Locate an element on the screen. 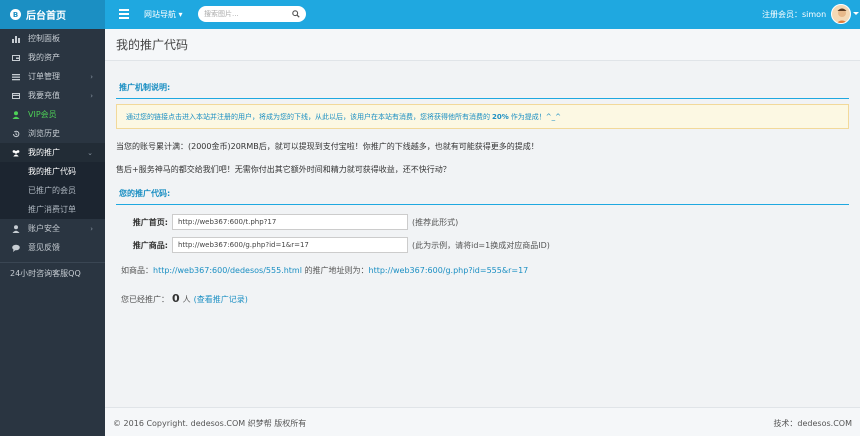 The width and height of the screenshot is (860, 436). sidebar-subitem-promoted-members: 已推广的会员 is located at coordinates (52, 190).